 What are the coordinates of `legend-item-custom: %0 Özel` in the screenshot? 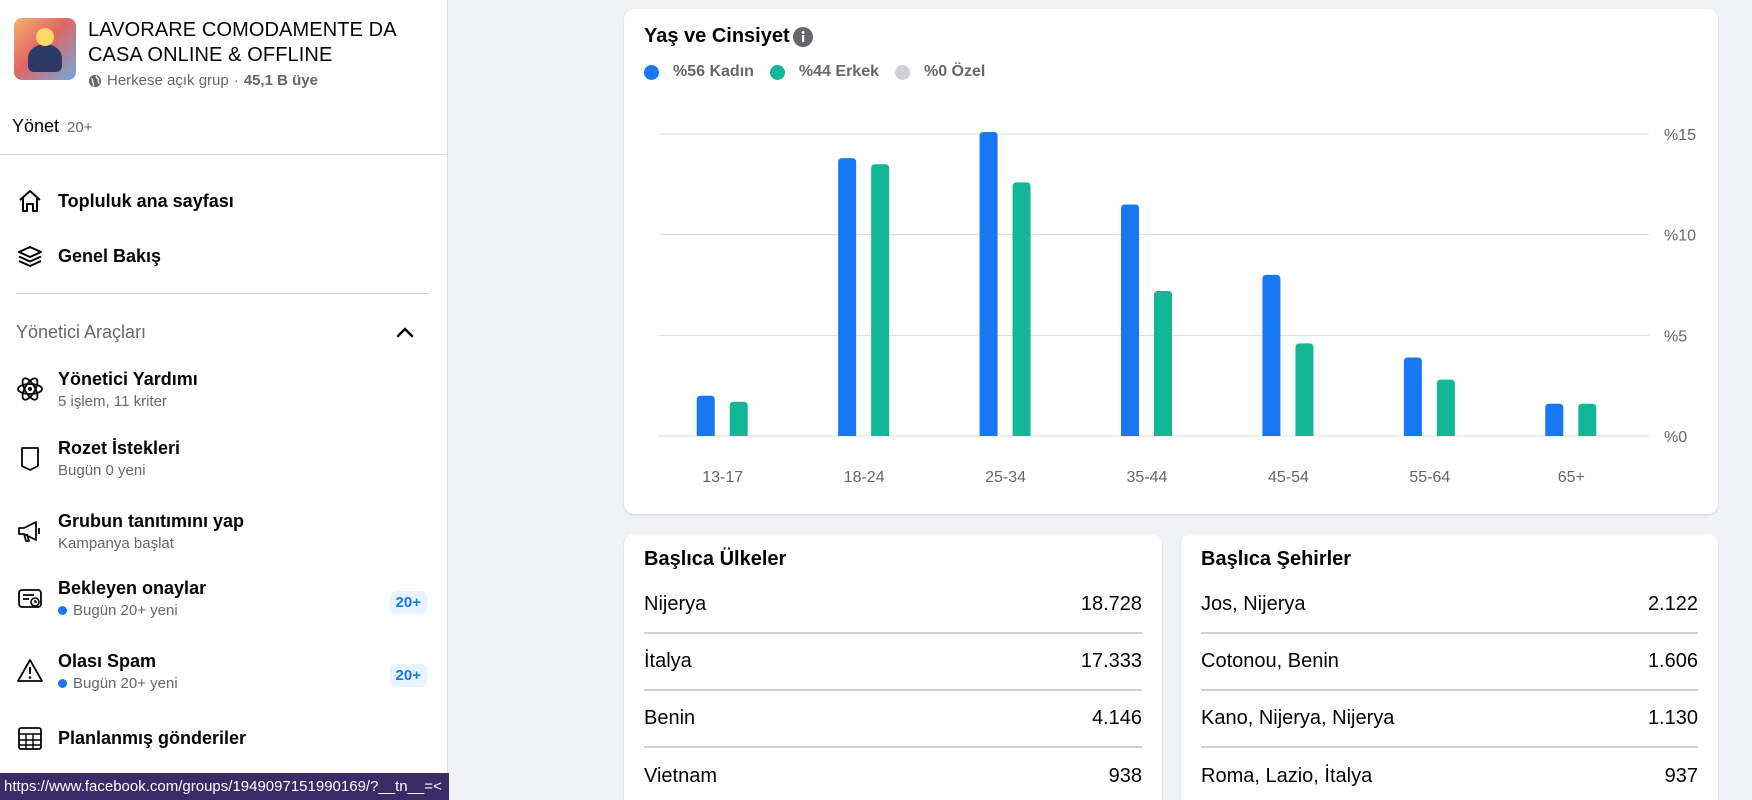 It's located at (940, 72).